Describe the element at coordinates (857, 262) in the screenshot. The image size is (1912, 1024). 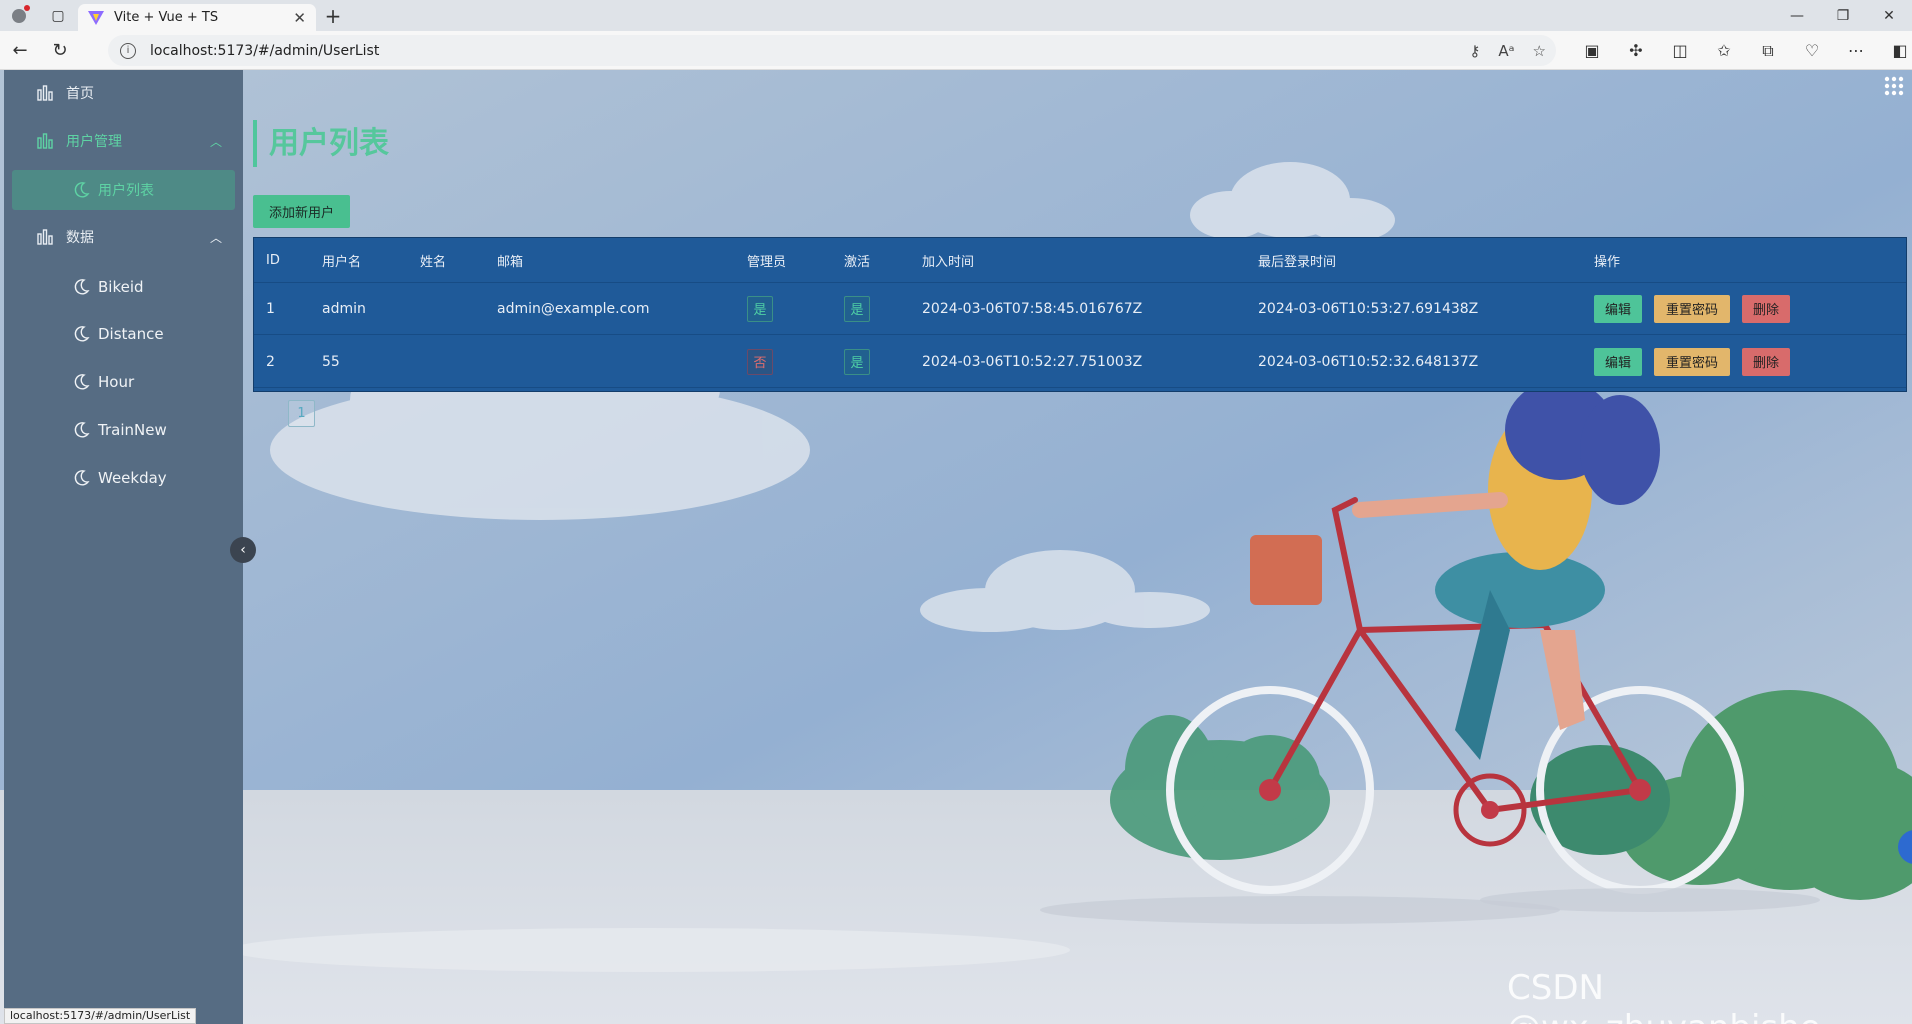
I see `header-active: 激活` at that location.